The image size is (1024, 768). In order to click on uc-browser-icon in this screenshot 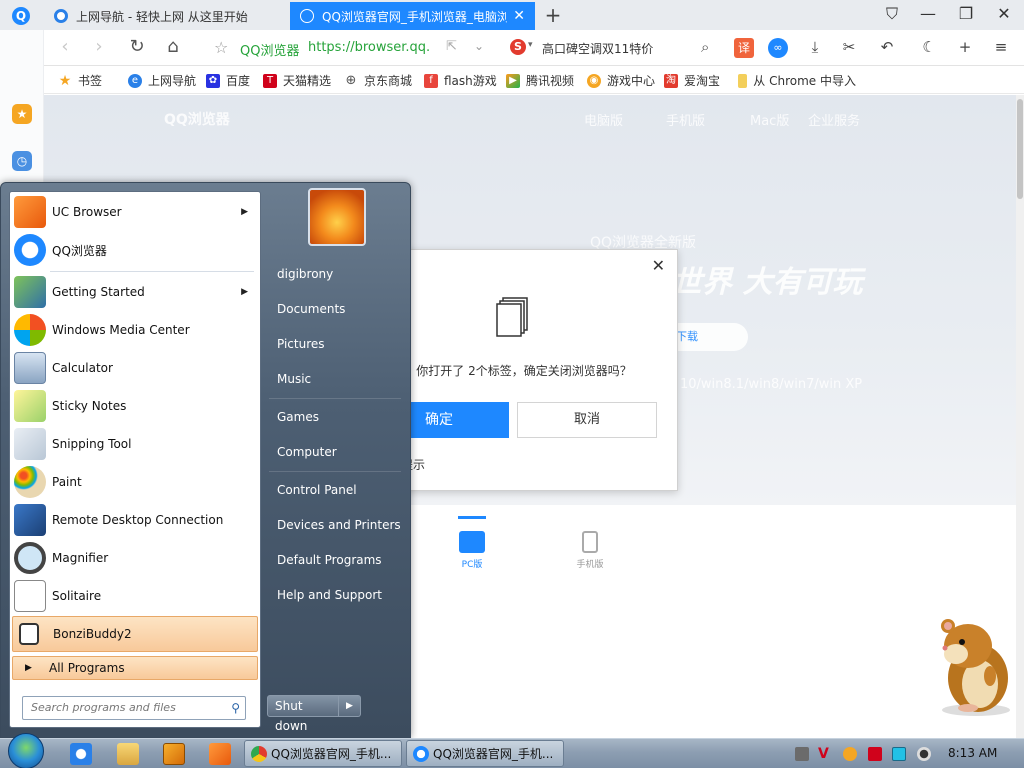, I will do `click(220, 754)`.